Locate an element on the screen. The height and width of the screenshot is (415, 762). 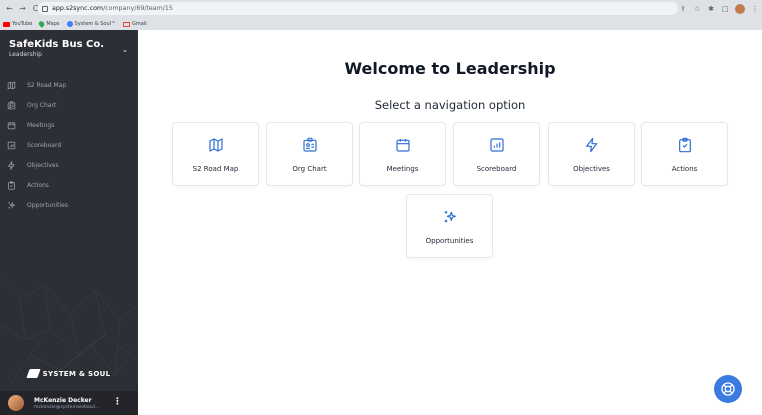
browser-toolbar-icons: ⇪ ☆ ✱ □ ⋮ is located at coordinates (719, 8).